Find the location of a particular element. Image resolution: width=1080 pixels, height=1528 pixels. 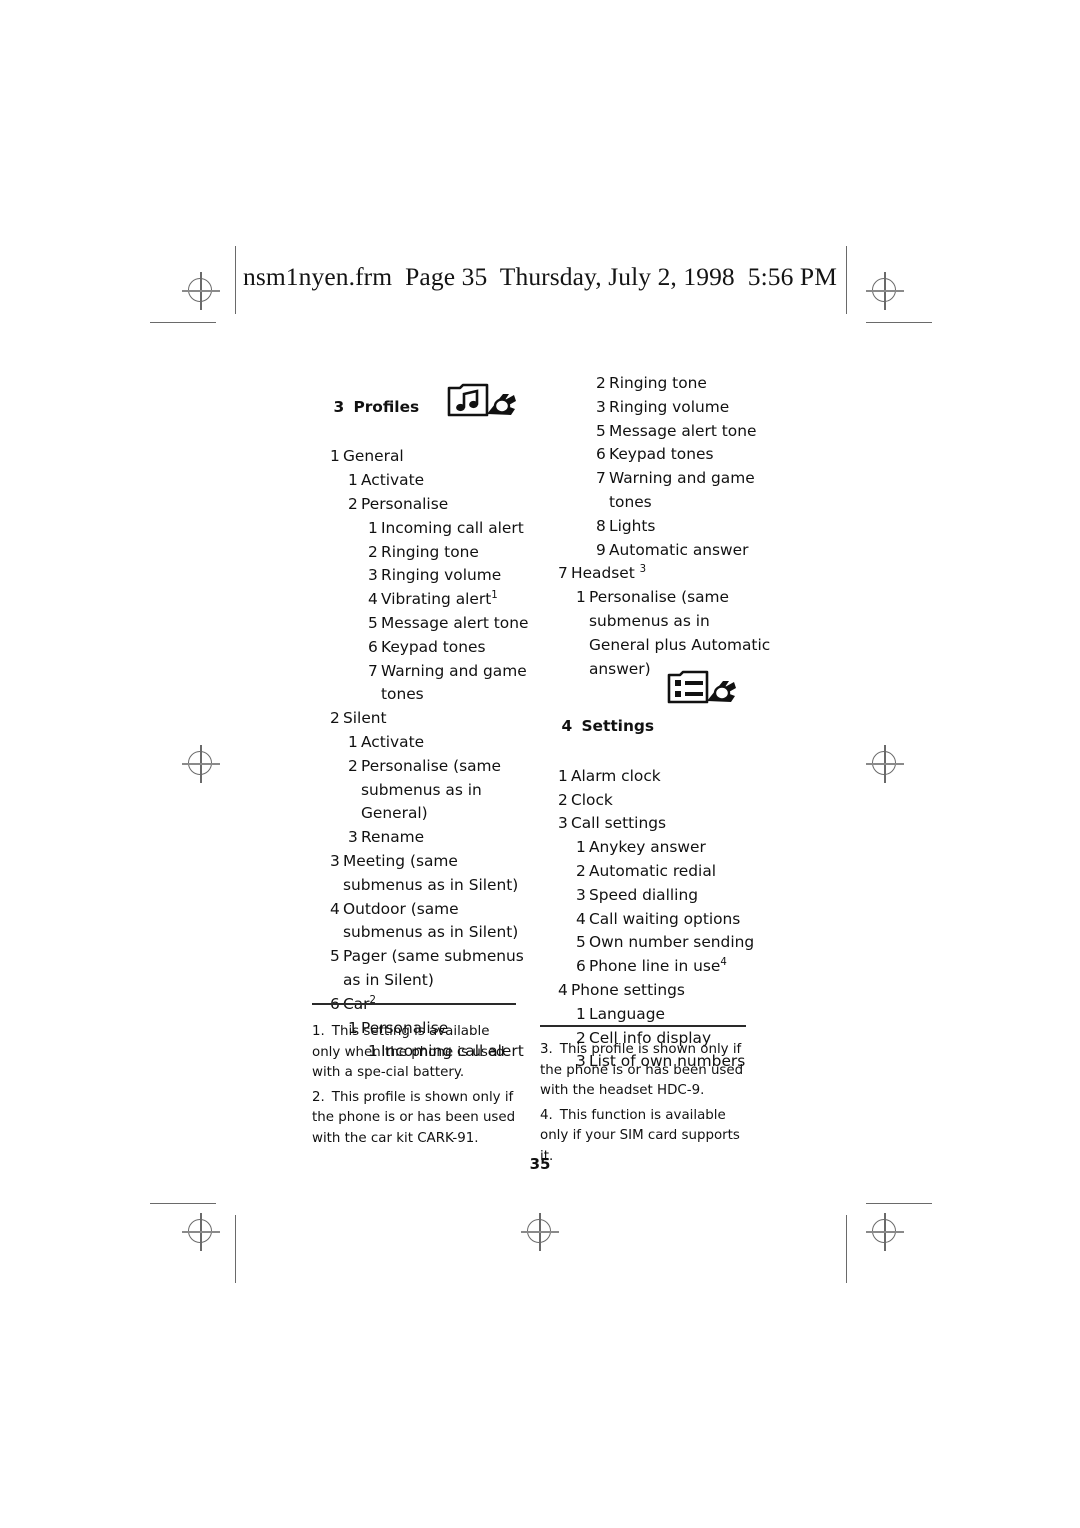

crop-mark-bottom-left-h is located at coordinates (183, 1204).